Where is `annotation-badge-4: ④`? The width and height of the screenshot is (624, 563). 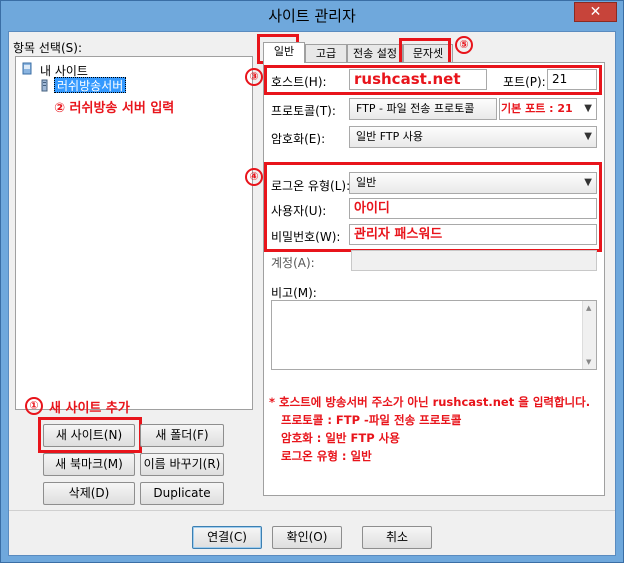 annotation-badge-4: ④ is located at coordinates (254, 177).